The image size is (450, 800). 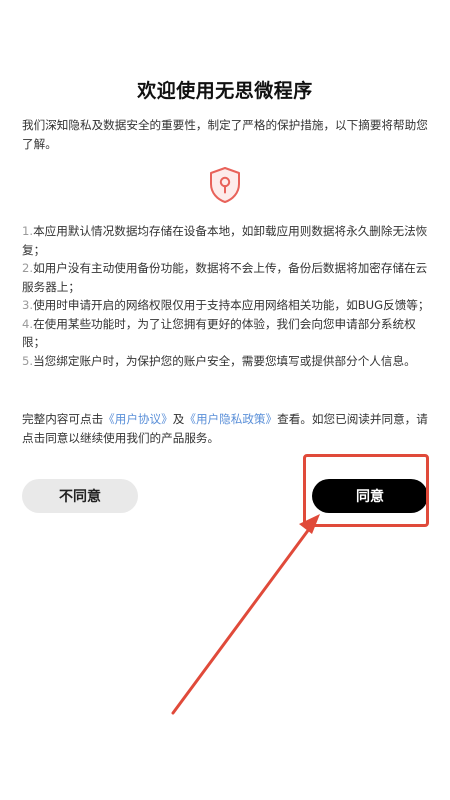 What do you see at coordinates (28, 323) in the screenshot?
I see `term-number: 4.` at bounding box center [28, 323].